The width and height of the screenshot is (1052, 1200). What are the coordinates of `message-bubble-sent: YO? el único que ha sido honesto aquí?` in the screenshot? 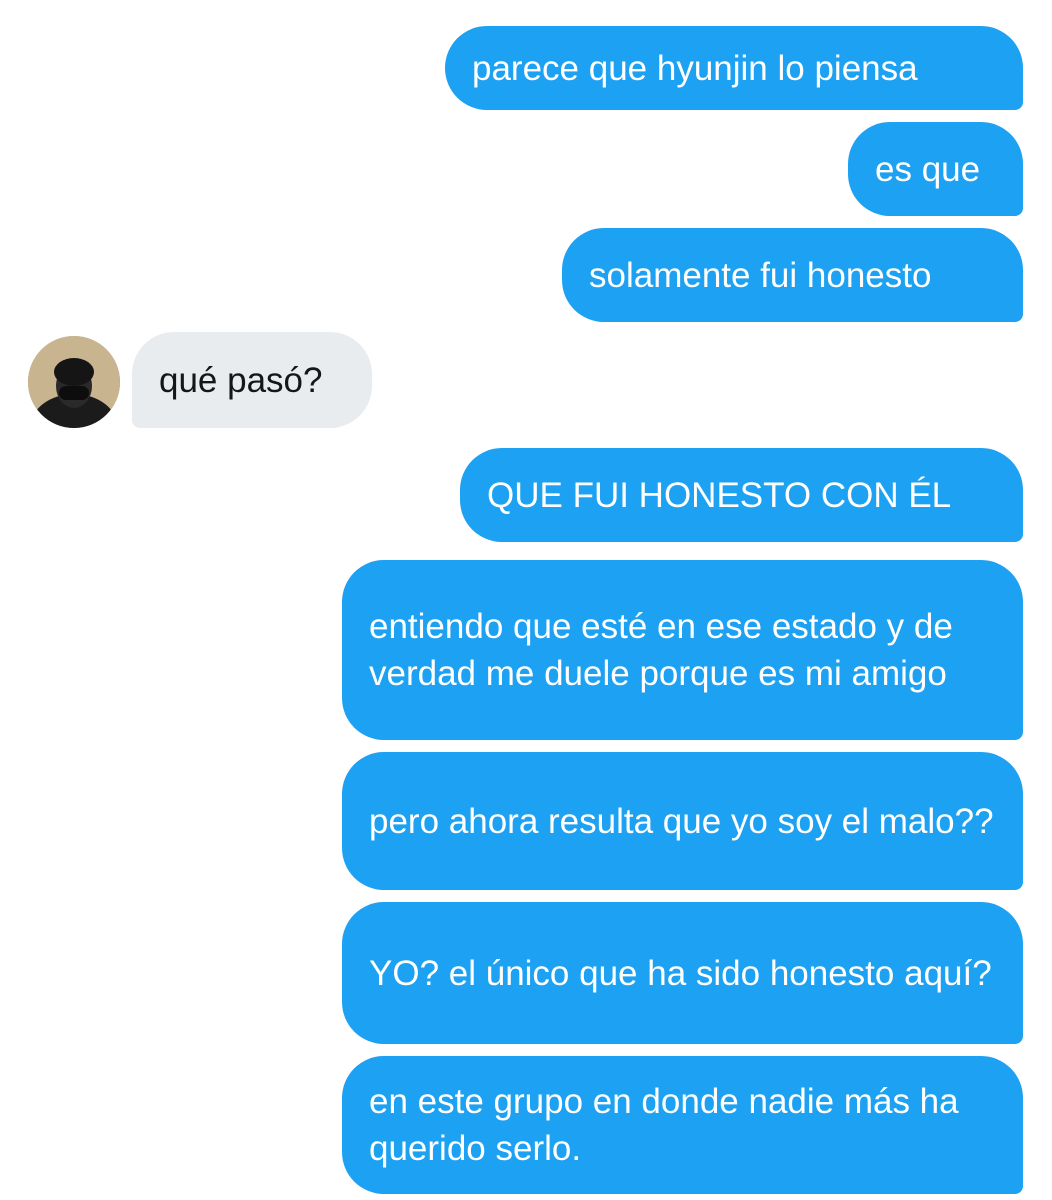 It's located at (682, 973).